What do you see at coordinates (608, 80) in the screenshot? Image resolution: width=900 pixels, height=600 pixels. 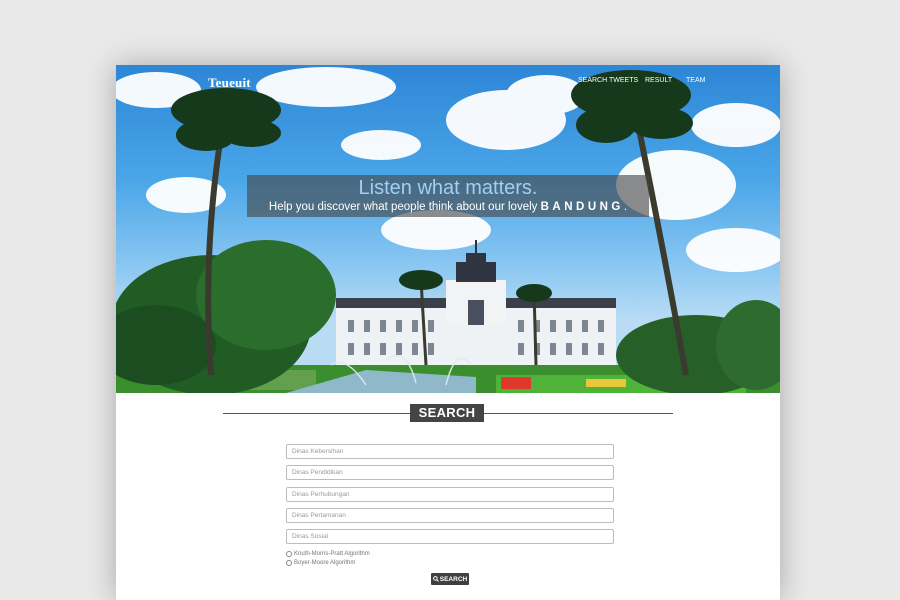 I see `nav-link-search-tweets: SEARCH TWEETS` at bounding box center [608, 80].